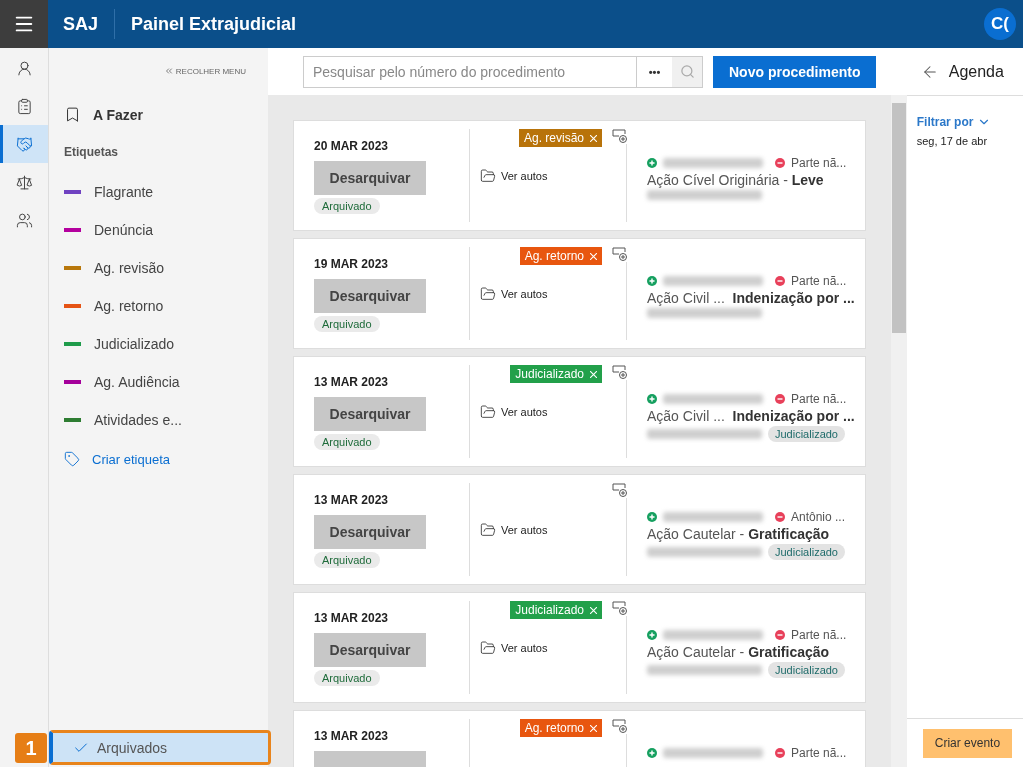  What do you see at coordinates (560, 138) in the screenshot?
I see `tag-chip: Ag. revisão` at bounding box center [560, 138].